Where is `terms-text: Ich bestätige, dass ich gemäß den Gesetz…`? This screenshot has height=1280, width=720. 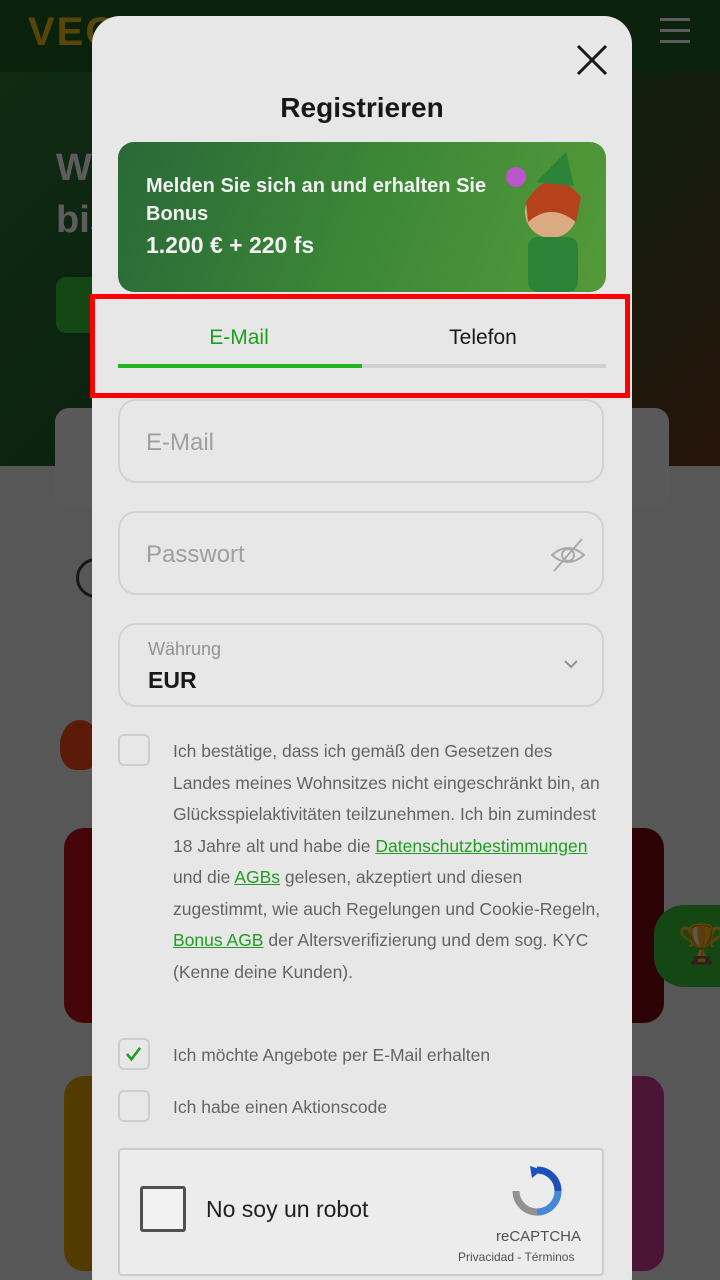
terms-text: Ich bestätige, dass ich gemäß den Gesetz… is located at coordinates (387, 861).